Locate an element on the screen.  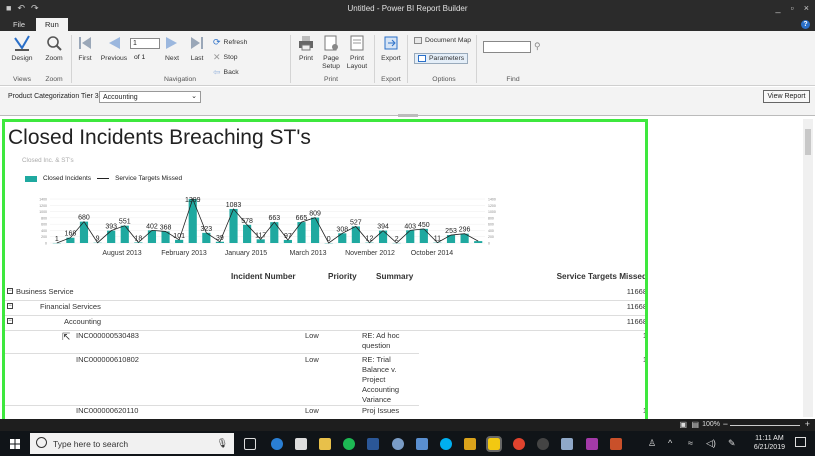
edge-icon is located at coordinates (277, 444).